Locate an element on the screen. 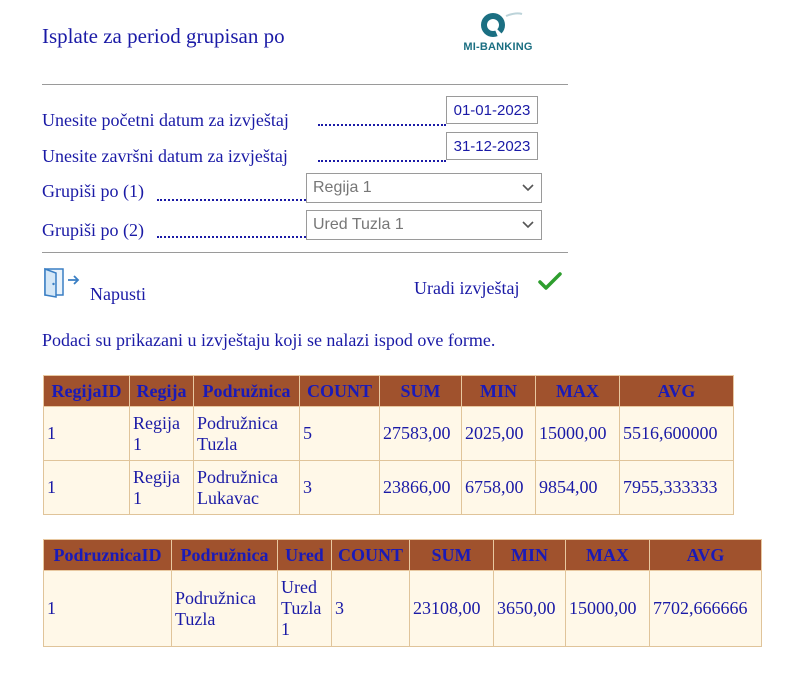 The width and height of the screenshot is (792, 678). table-cell: 23866,00 is located at coordinates (420, 487).